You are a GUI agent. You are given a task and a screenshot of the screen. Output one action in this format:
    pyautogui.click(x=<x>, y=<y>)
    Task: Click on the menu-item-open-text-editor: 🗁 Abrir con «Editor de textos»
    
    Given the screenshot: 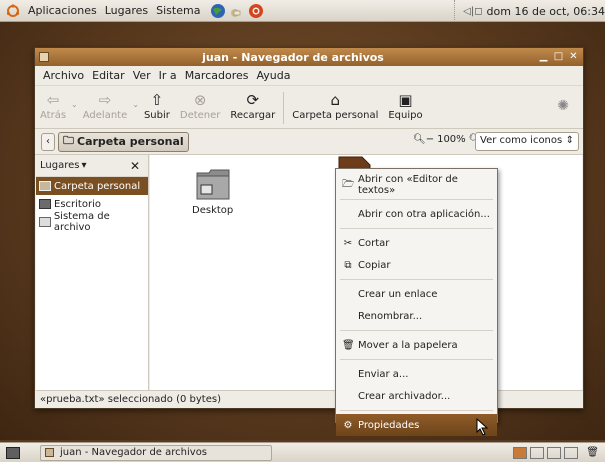 What is the action you would take?
    pyautogui.click(x=416, y=185)
    